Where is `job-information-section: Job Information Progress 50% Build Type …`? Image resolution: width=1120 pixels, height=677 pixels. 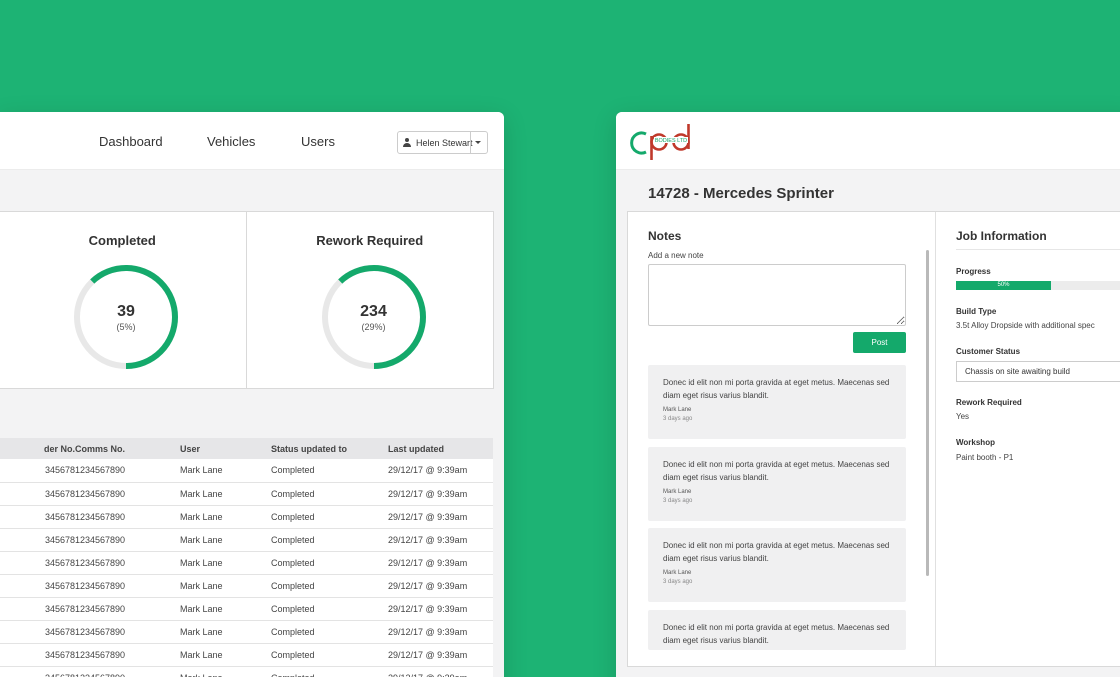 job-information-section: Job Information Progress 50% Build Type … is located at coordinates (1028, 439).